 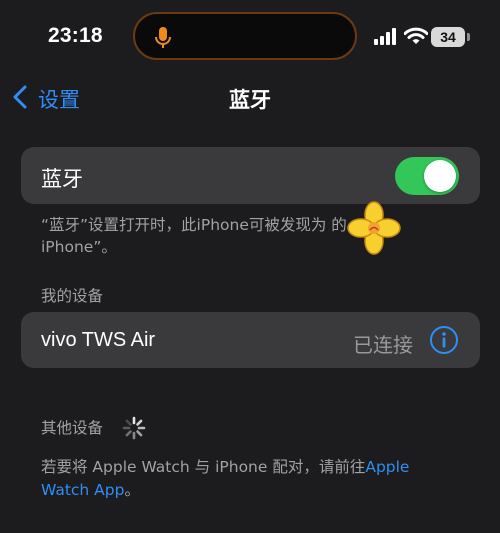 I want to click on page-title: 蓝牙, so click(x=250, y=100).